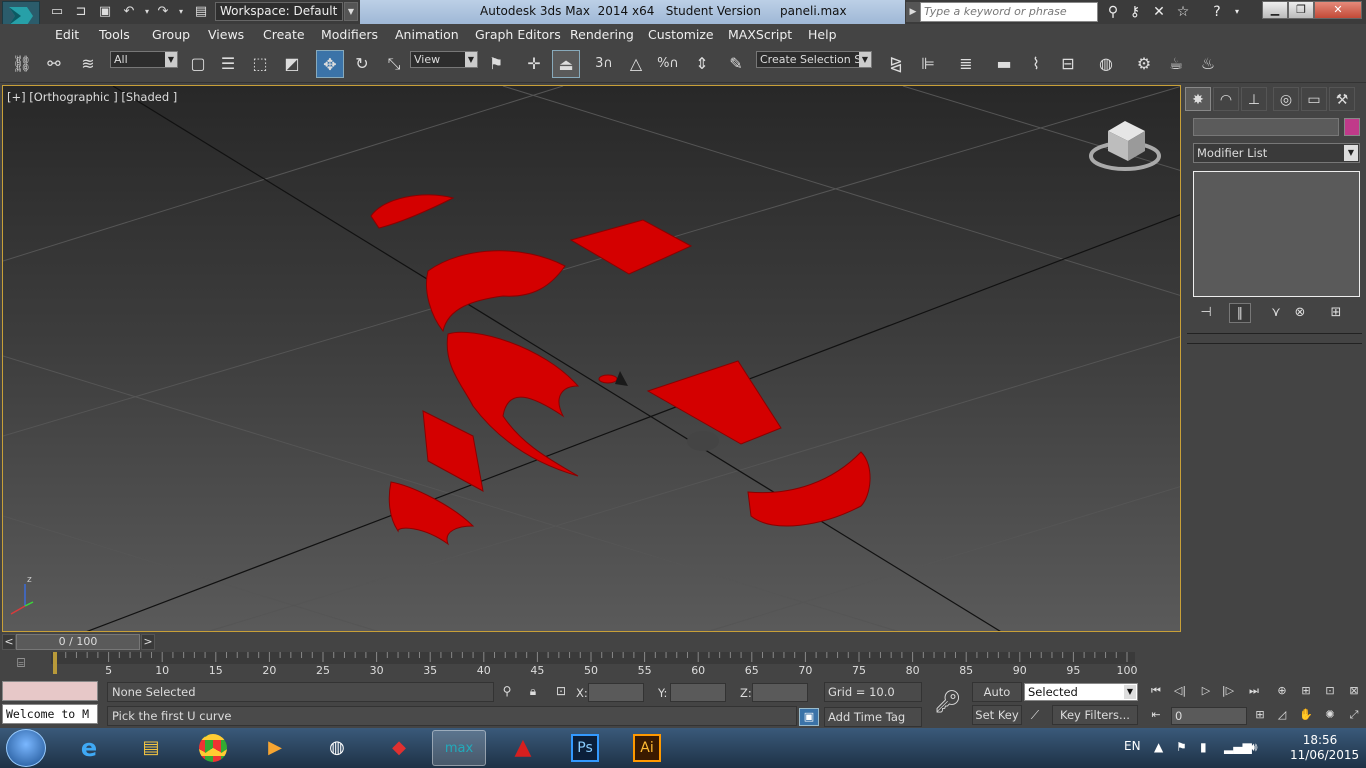 The image size is (1366, 768). What do you see at coordinates (873, 717) in the screenshot?
I see `add-time-tag: Add Time Tag` at bounding box center [873, 717].